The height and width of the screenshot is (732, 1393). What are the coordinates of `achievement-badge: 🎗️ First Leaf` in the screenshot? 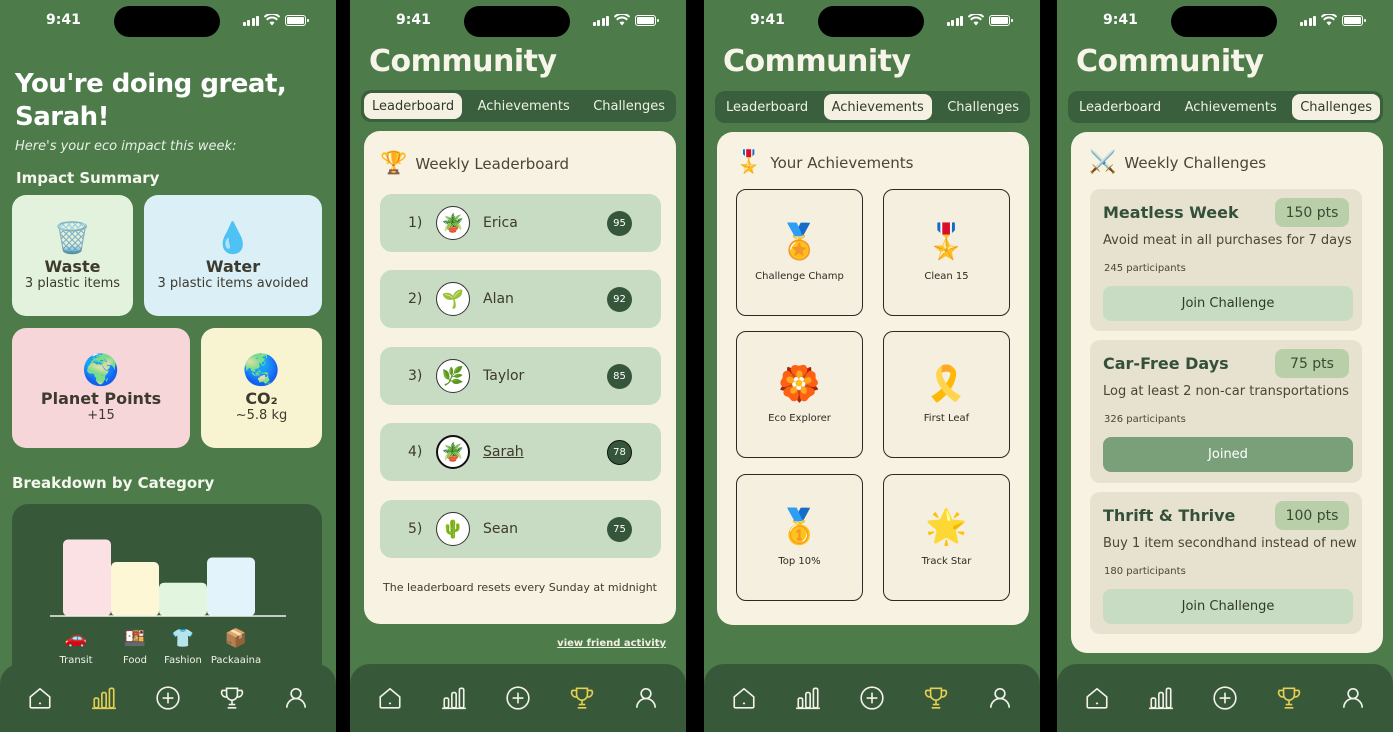 It's located at (946, 394).